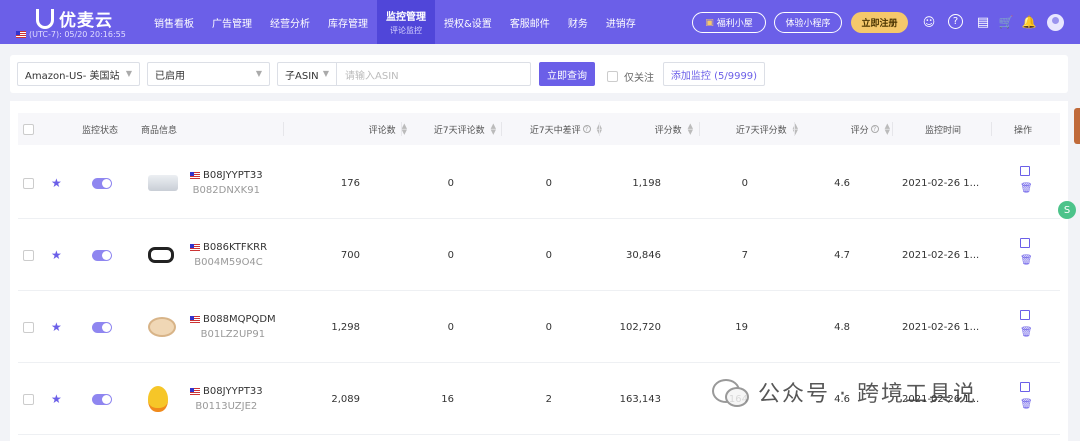 The width and height of the screenshot is (1080, 441). I want to click on asin-search-input: 请输入ASIN, so click(434, 74).